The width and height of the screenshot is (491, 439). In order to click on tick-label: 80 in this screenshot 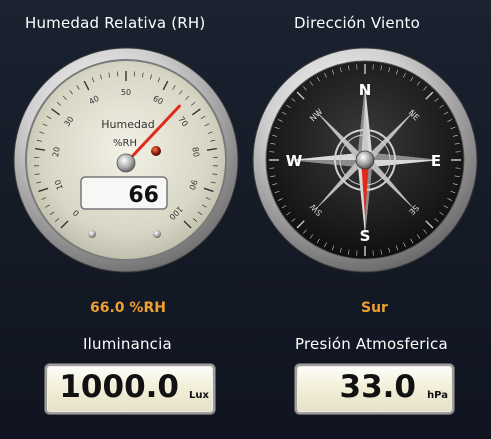, I will do `click(195, 151)`.